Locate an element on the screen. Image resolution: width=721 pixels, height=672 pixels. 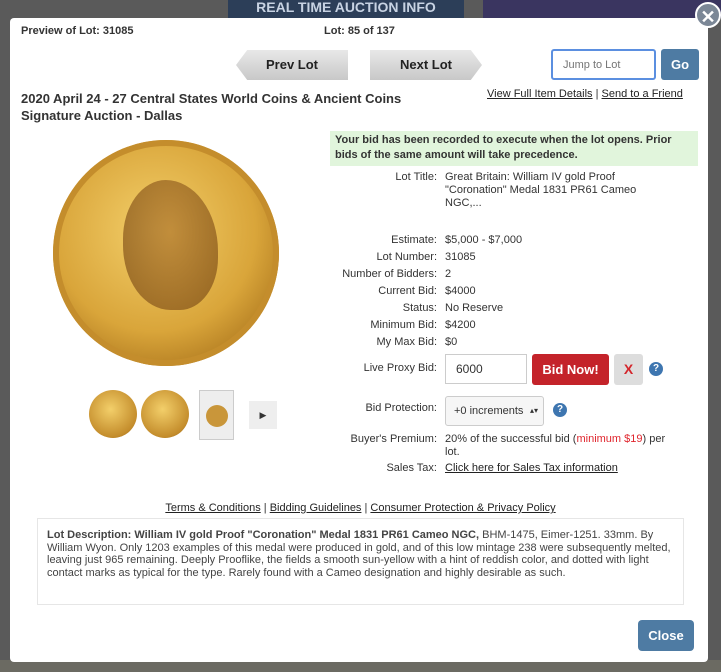
go-button: Go is located at coordinates (680, 64).